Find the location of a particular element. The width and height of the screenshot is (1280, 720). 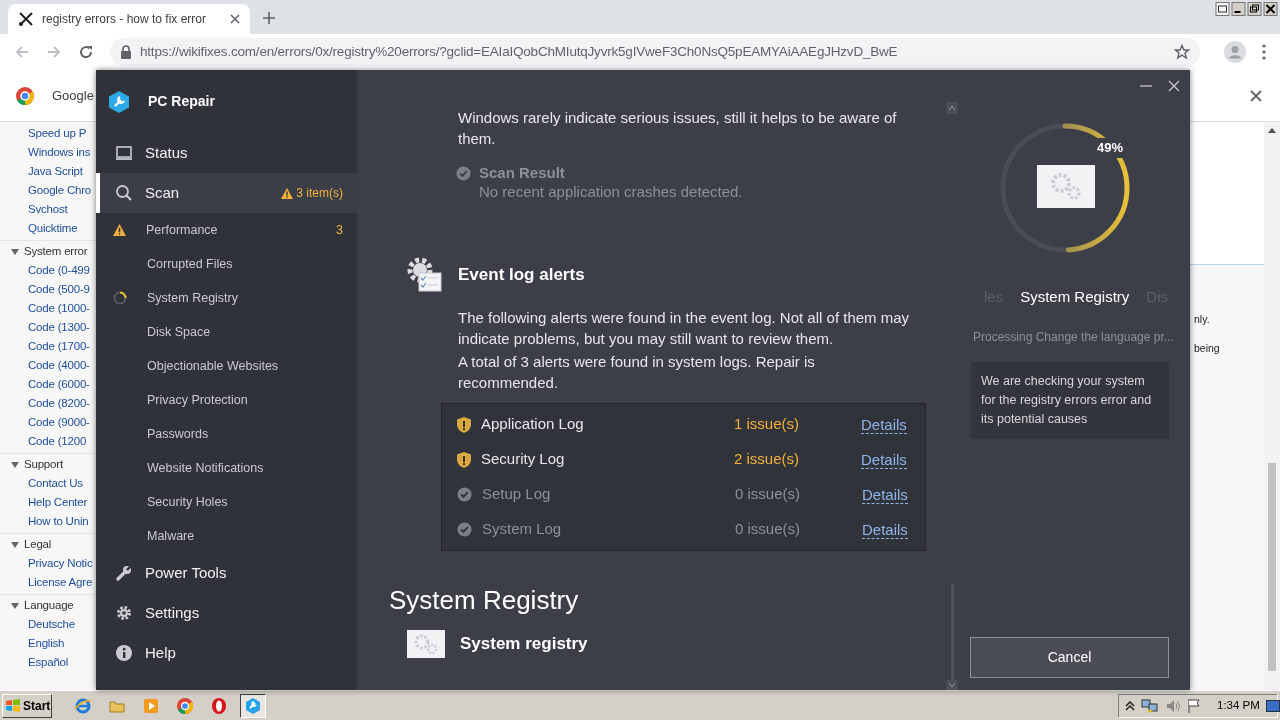

menu-icon is located at coordinates (1264, 52).